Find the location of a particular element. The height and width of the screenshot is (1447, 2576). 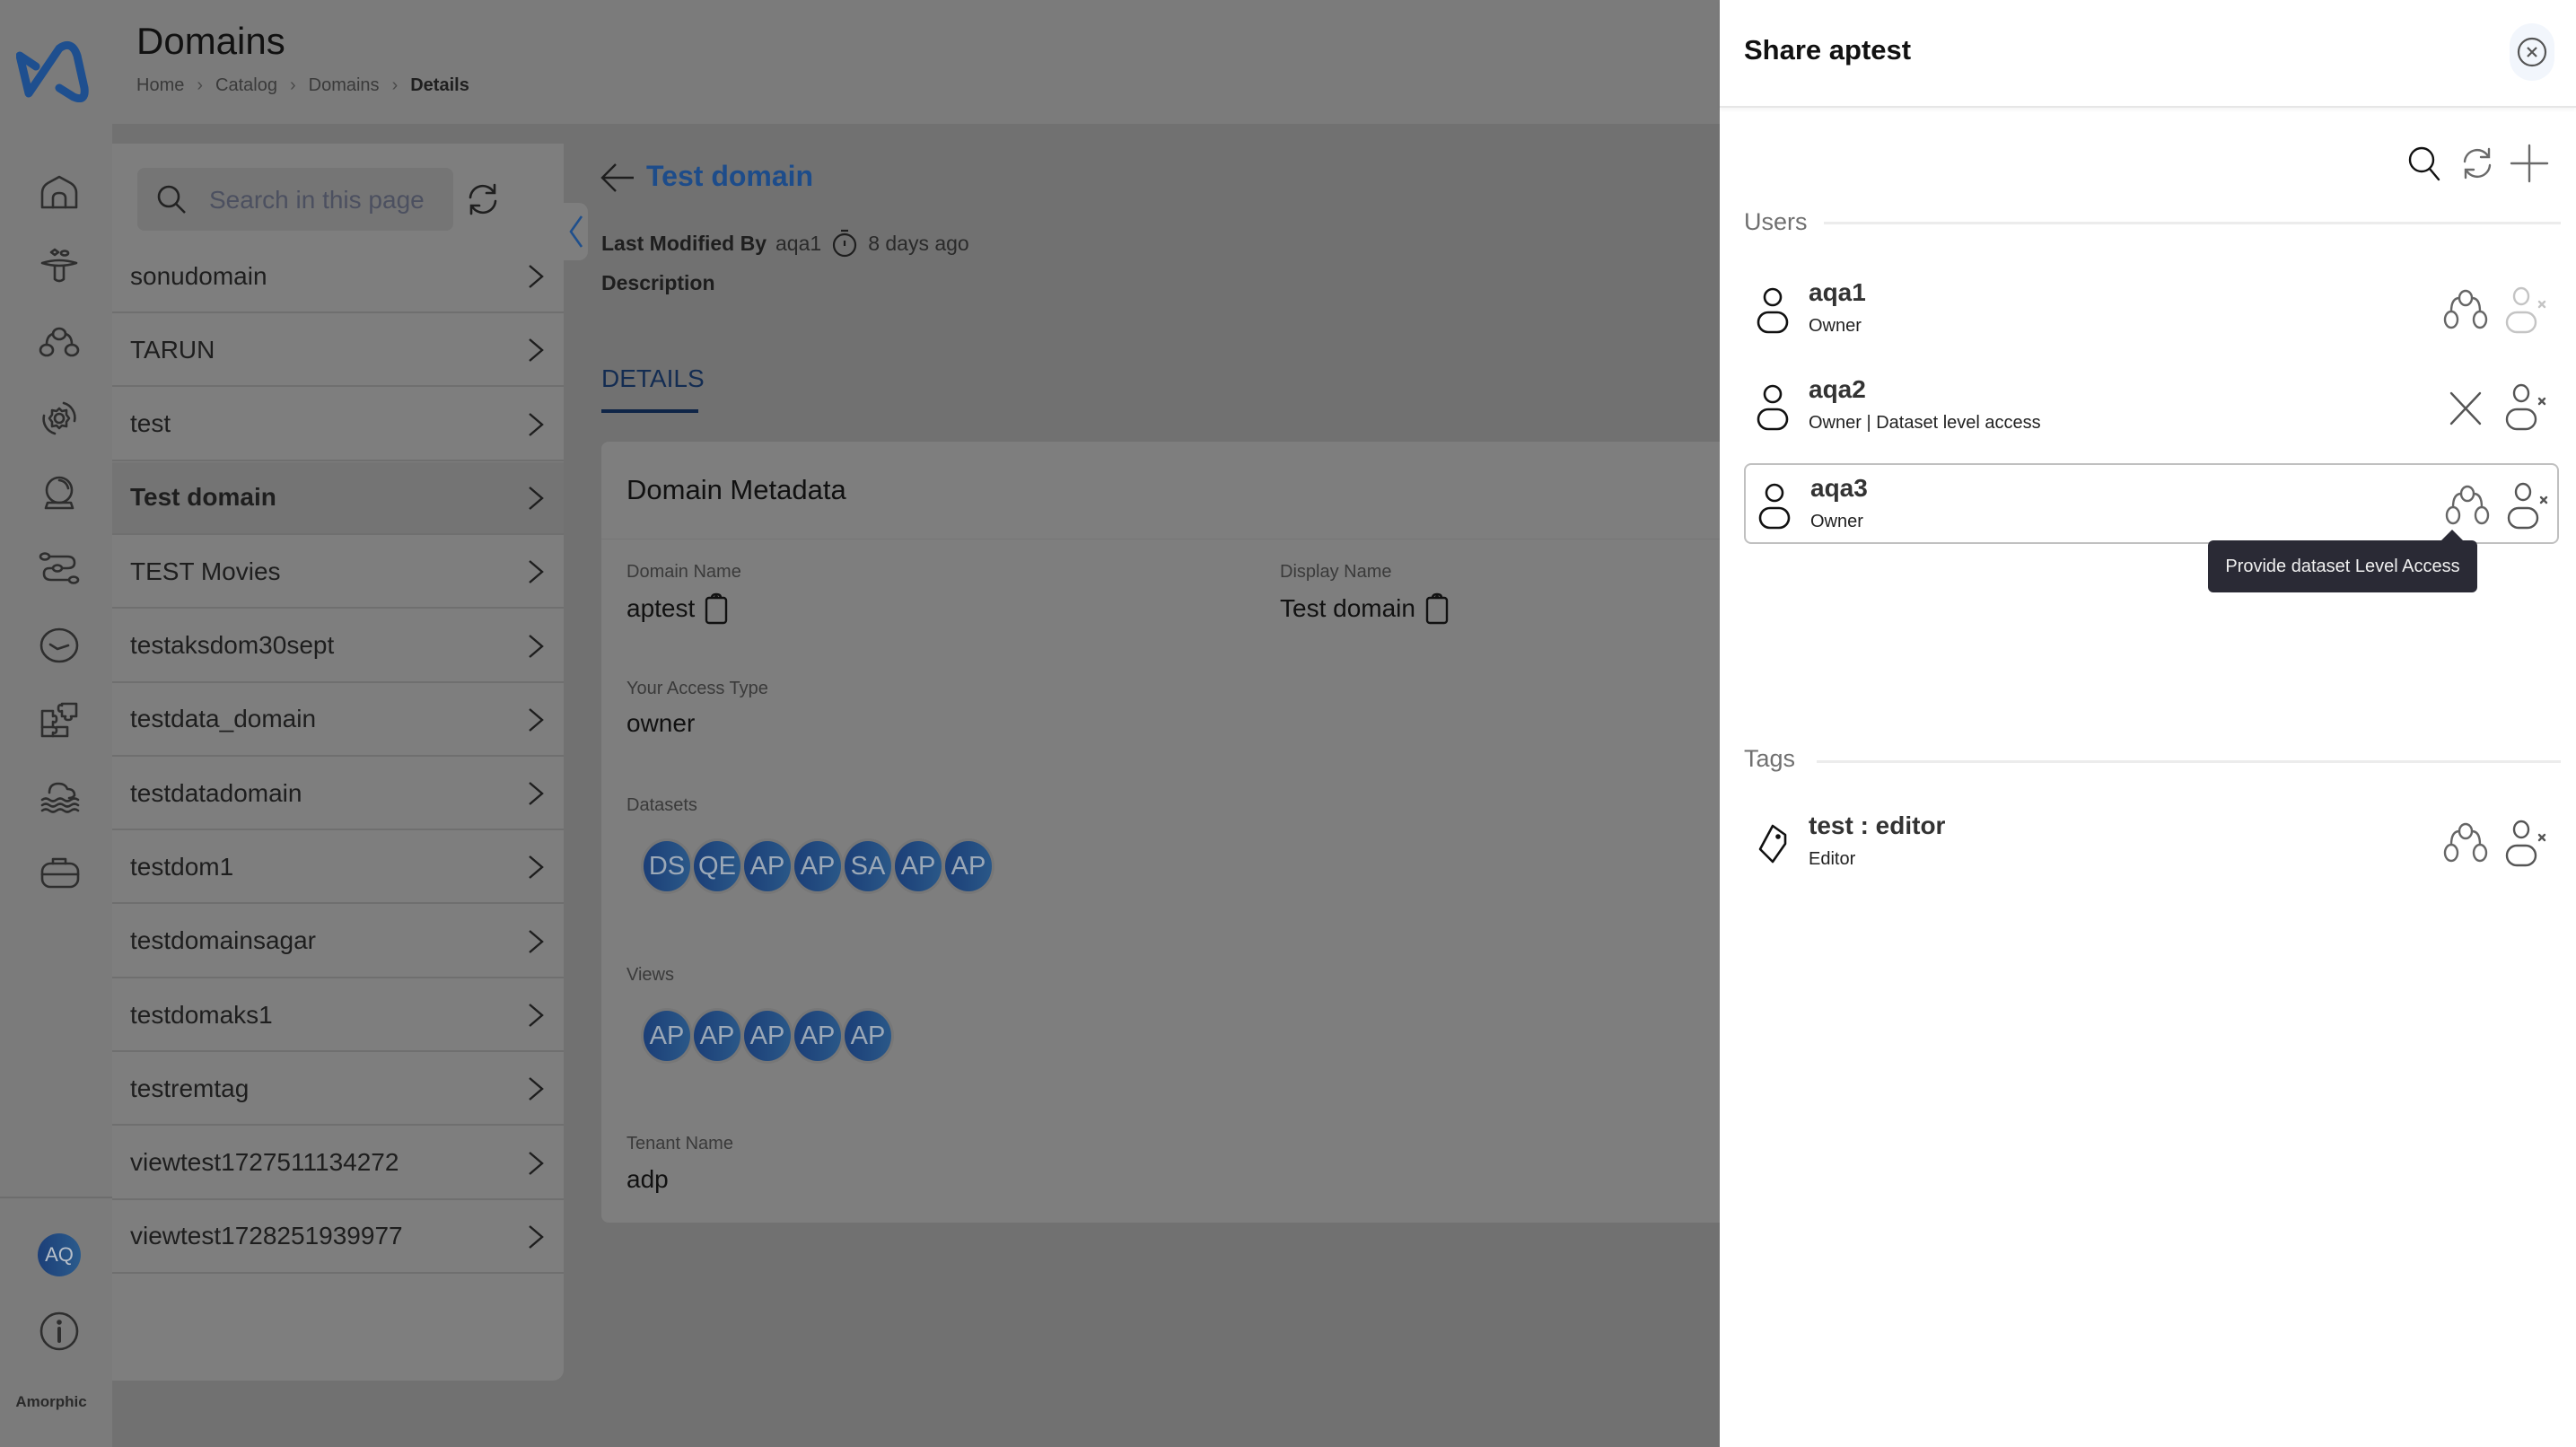

integrations-puzzle-icon is located at coordinates (59, 719).